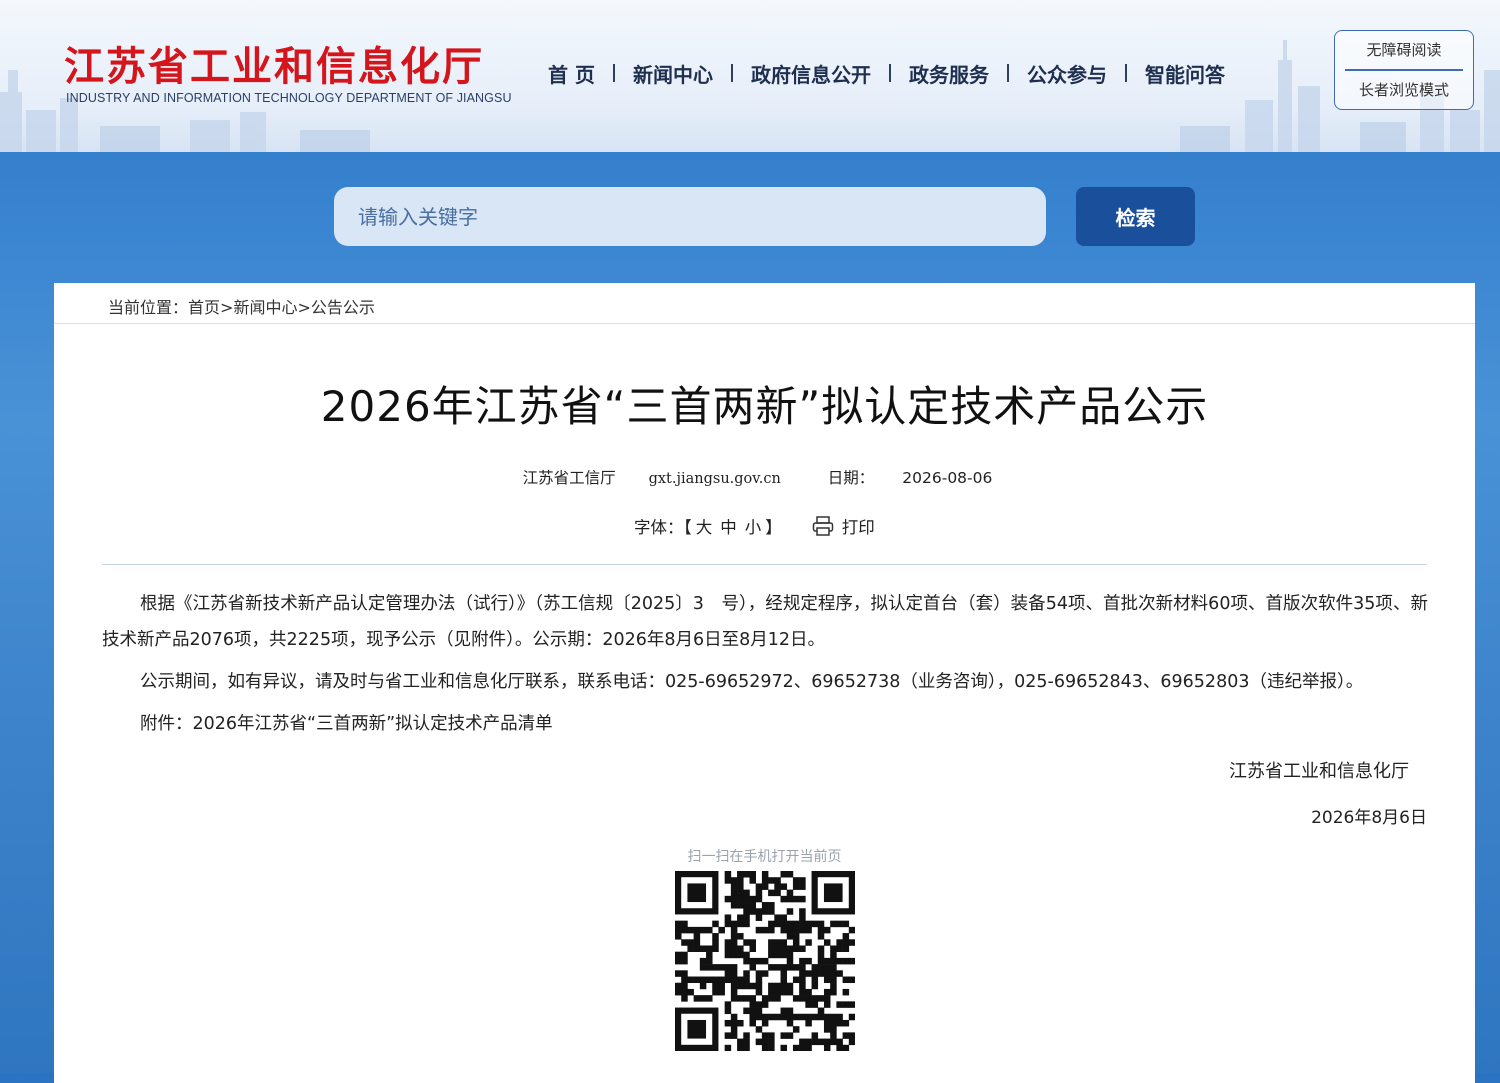 This screenshot has width=1500, height=1083. What do you see at coordinates (765, 724) in the screenshot?
I see `attachment-link: 附件：2026年江苏省“三首两新”拟认定技术产品清单` at bounding box center [765, 724].